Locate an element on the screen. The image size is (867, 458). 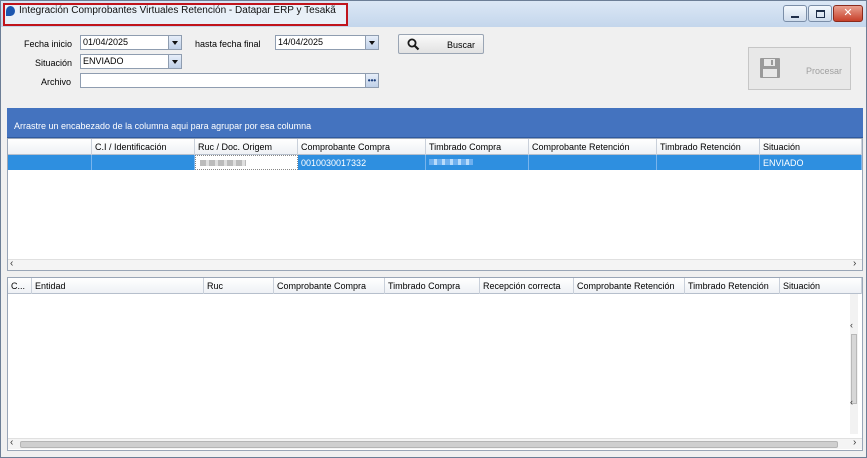
situacion-dropdown is located at coordinates (174, 61).